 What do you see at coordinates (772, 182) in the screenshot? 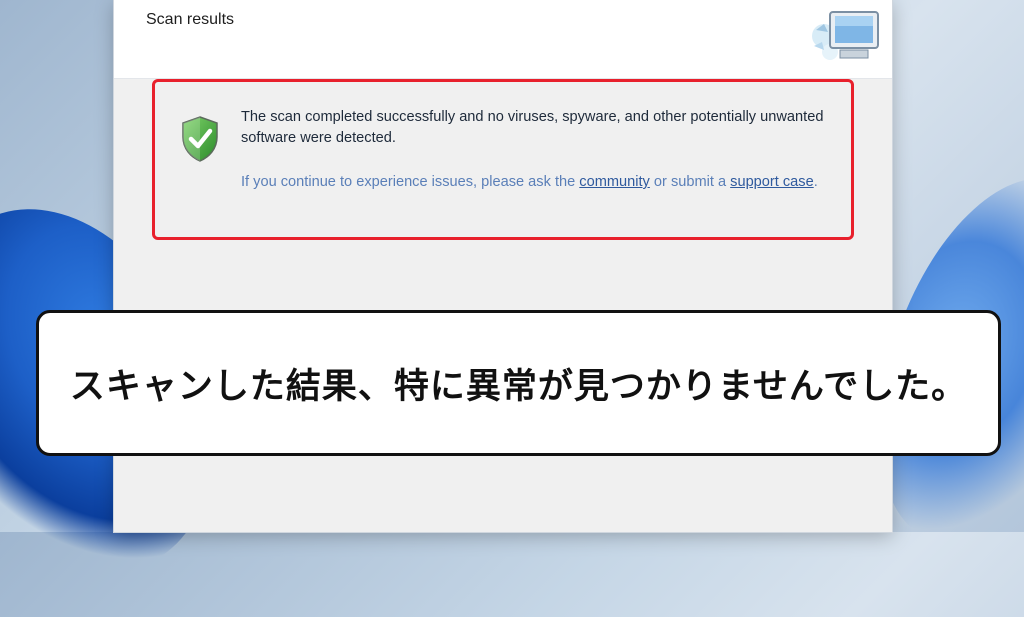
I see `support-case-link: support case` at bounding box center [772, 182].